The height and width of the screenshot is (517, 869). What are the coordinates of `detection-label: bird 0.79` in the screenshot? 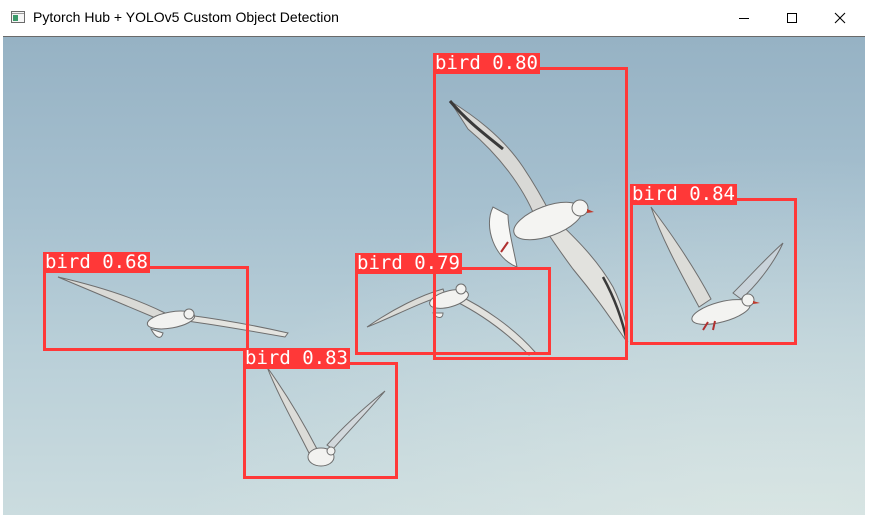 It's located at (408, 263).